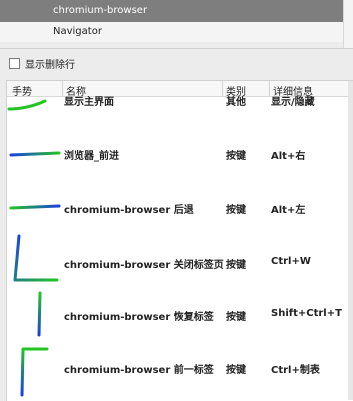  Describe the element at coordinates (77, 31) in the screenshot. I see `app-list-item-label: Navigator` at that location.